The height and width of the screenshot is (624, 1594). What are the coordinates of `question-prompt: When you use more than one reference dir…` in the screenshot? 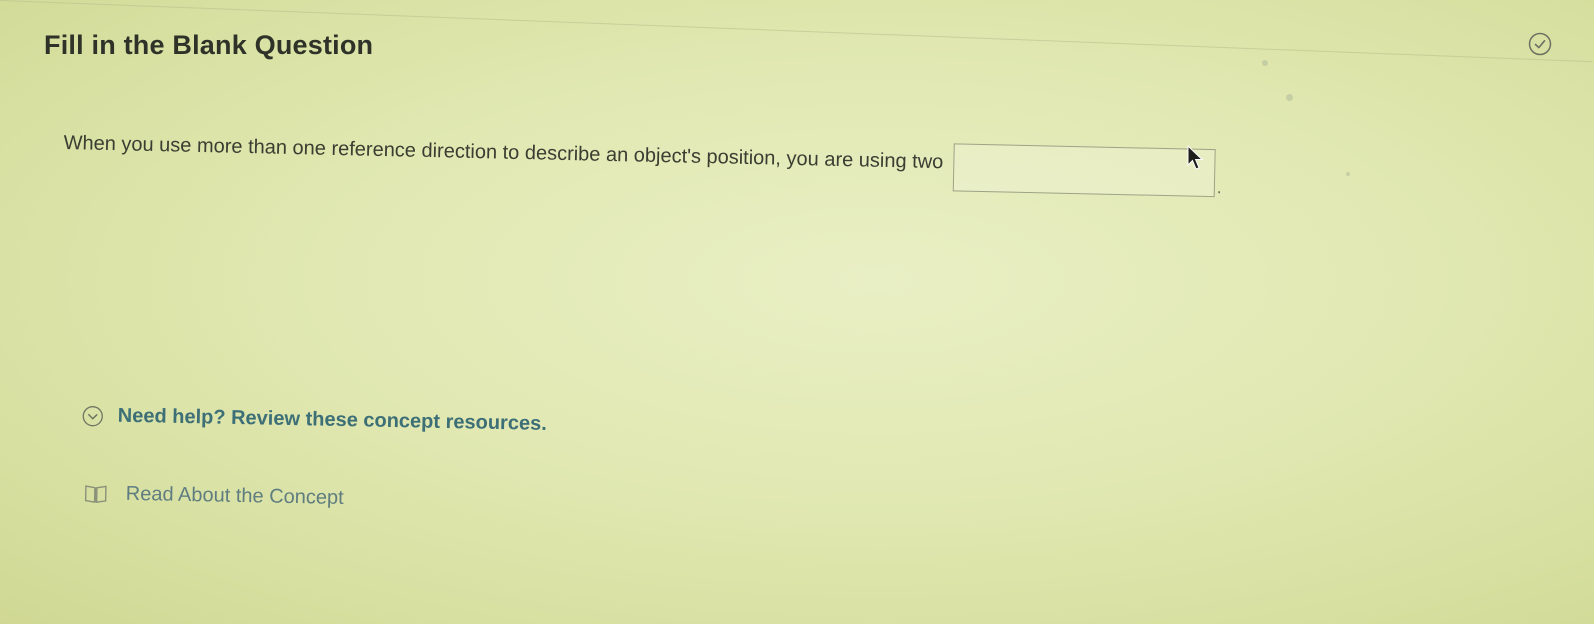 It's located at (503, 152).